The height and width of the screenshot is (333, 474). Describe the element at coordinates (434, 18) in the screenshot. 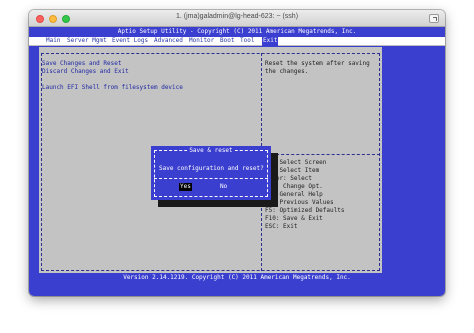

I see `fullscreen-icon` at that location.